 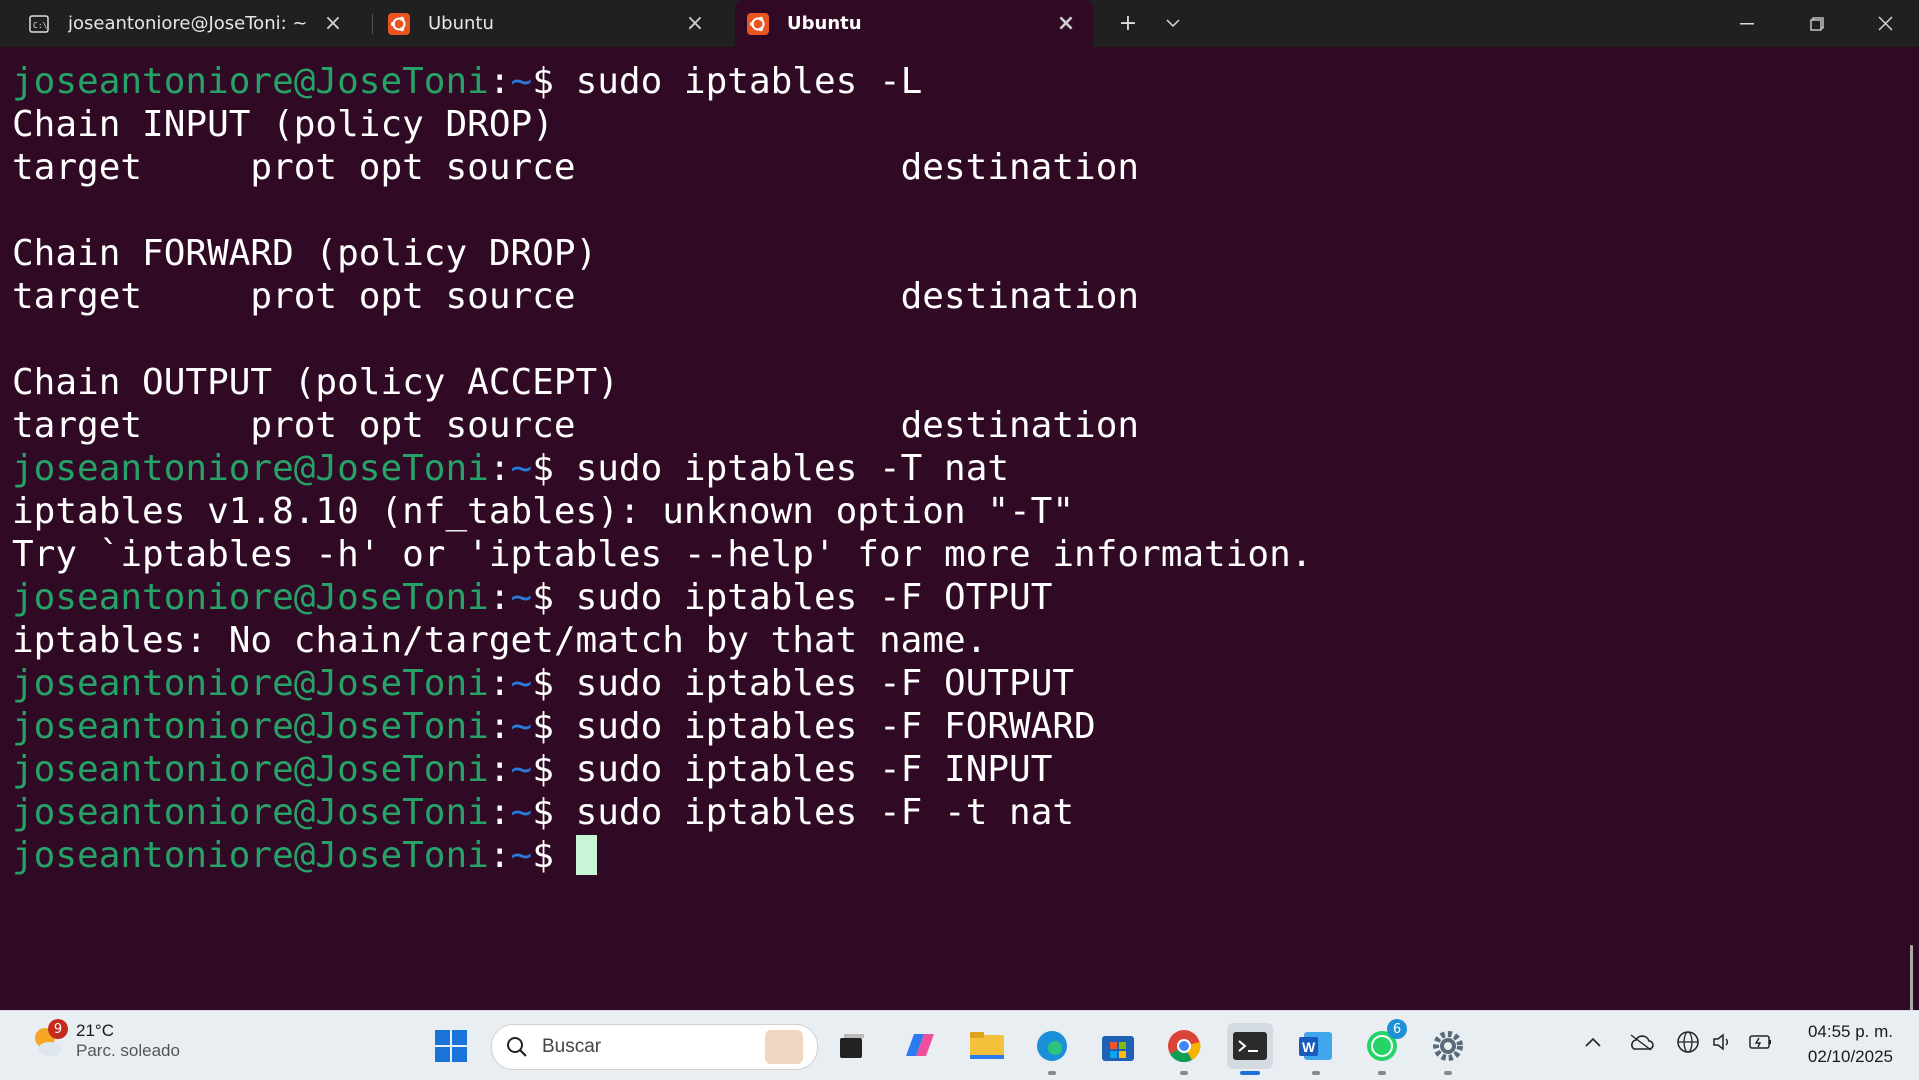 I want to click on onedrive-button, so click(x=1641, y=1042).